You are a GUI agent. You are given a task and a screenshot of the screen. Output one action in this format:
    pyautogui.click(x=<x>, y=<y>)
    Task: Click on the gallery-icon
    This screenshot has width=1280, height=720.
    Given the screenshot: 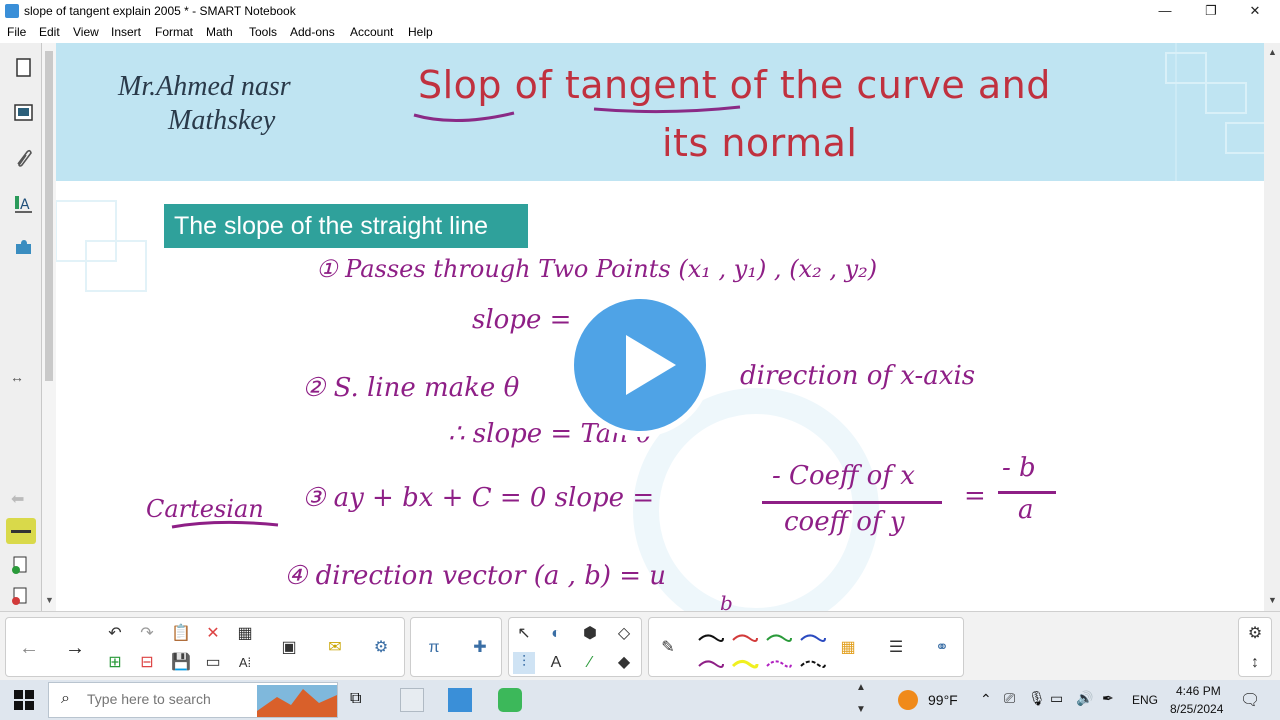 What is the action you would take?
    pyautogui.click(x=23, y=112)
    